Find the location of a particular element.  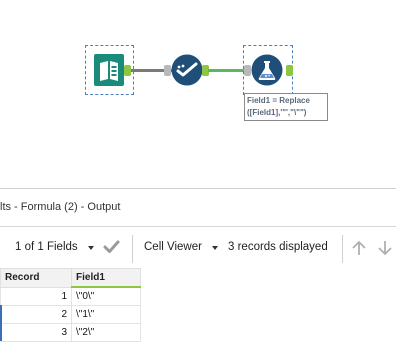

record-number: 3 is located at coordinates (36, 332).